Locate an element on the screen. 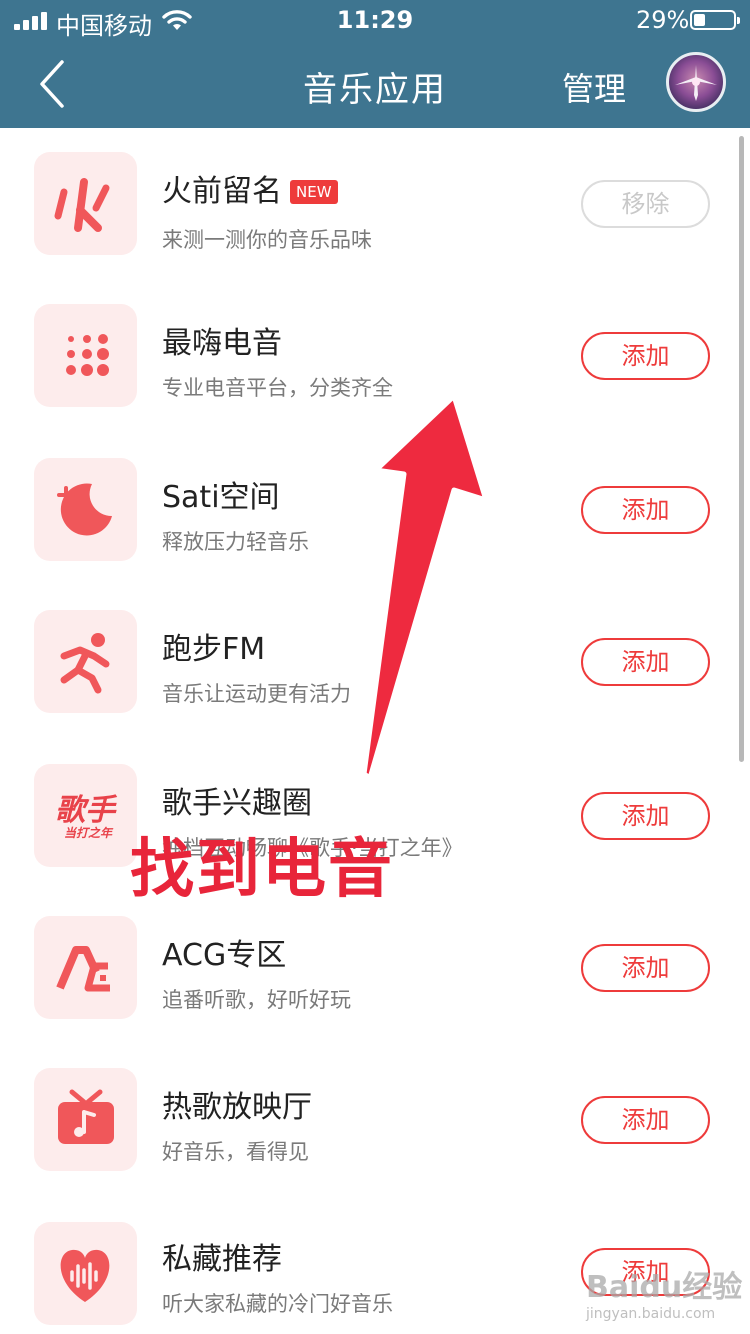  battery-percent: 29% is located at coordinates (663, 20).